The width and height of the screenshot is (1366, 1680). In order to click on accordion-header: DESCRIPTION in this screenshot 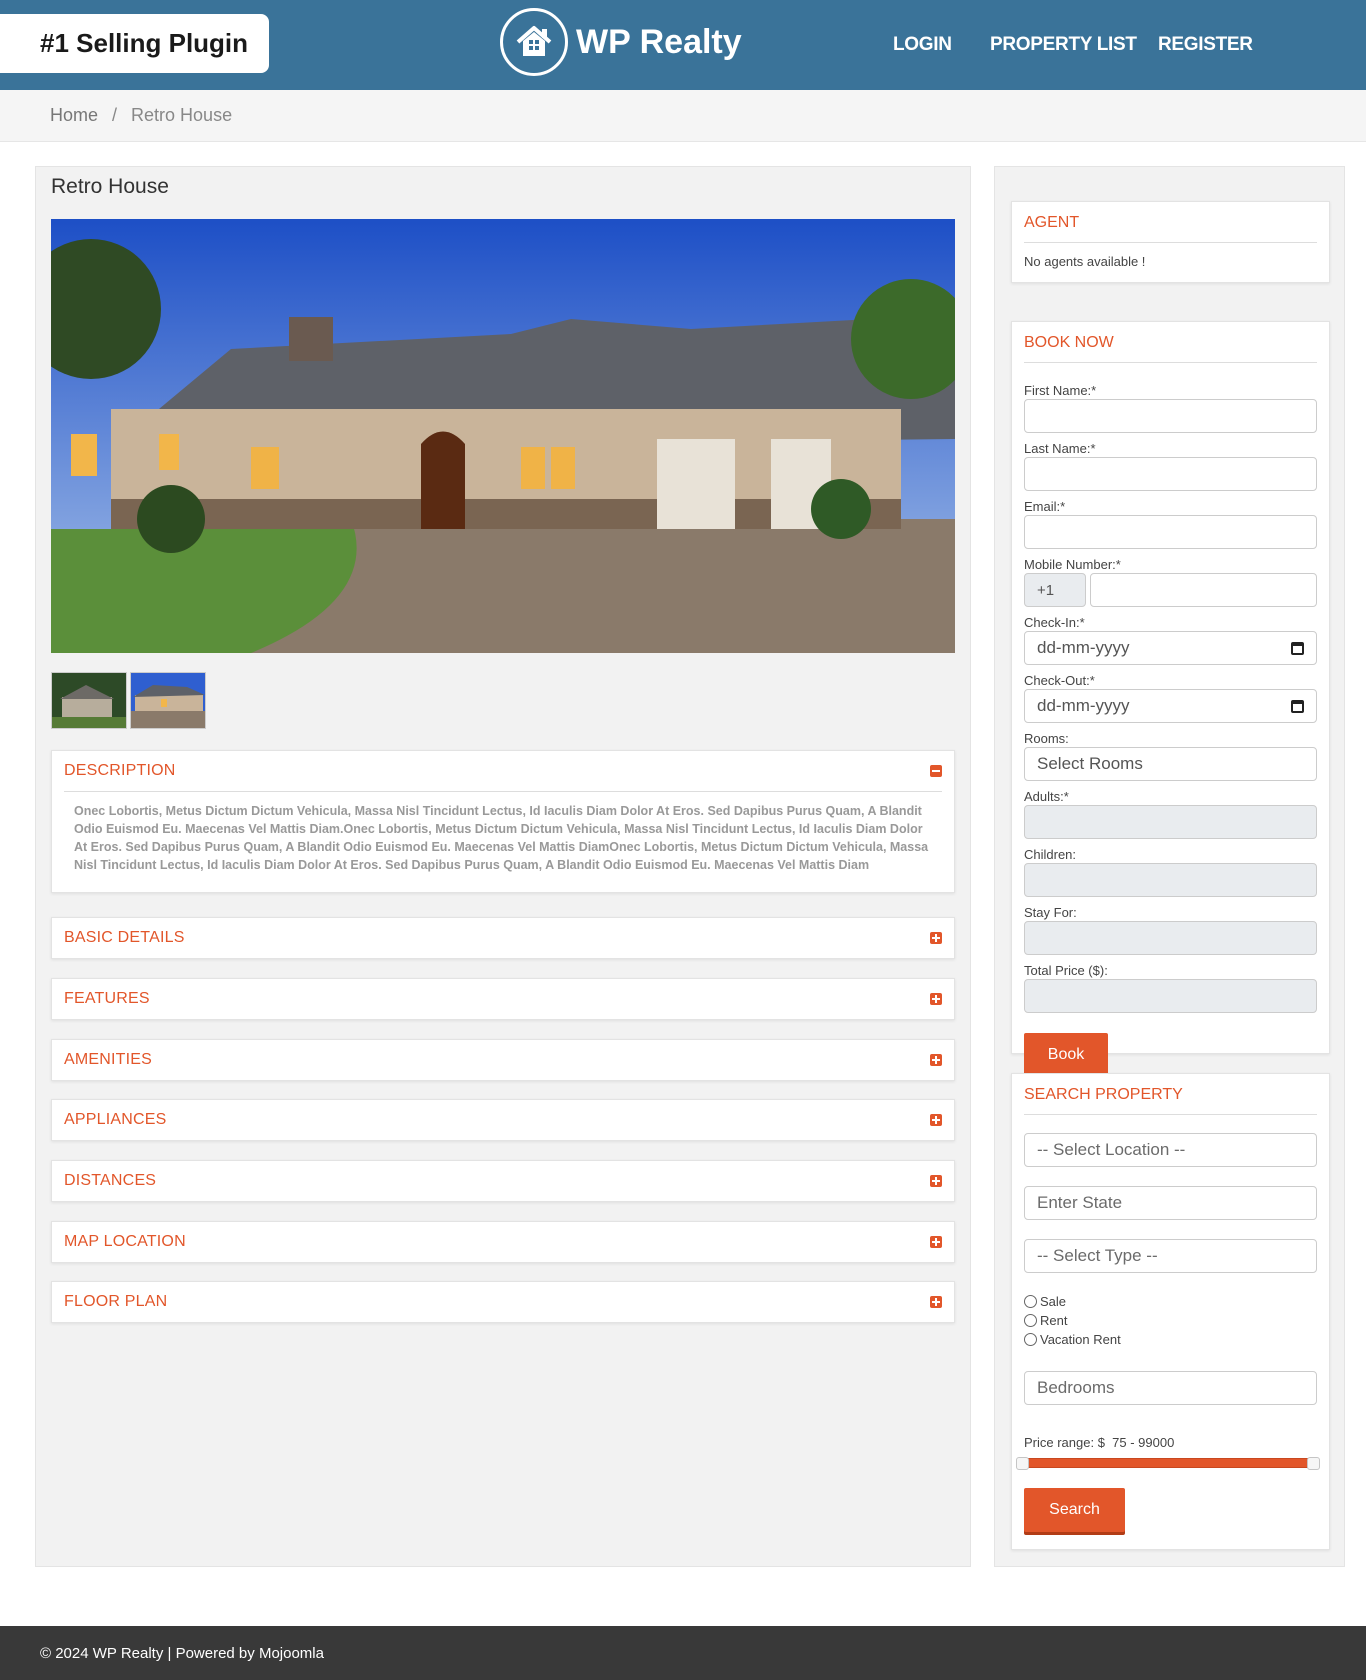, I will do `click(503, 771)`.